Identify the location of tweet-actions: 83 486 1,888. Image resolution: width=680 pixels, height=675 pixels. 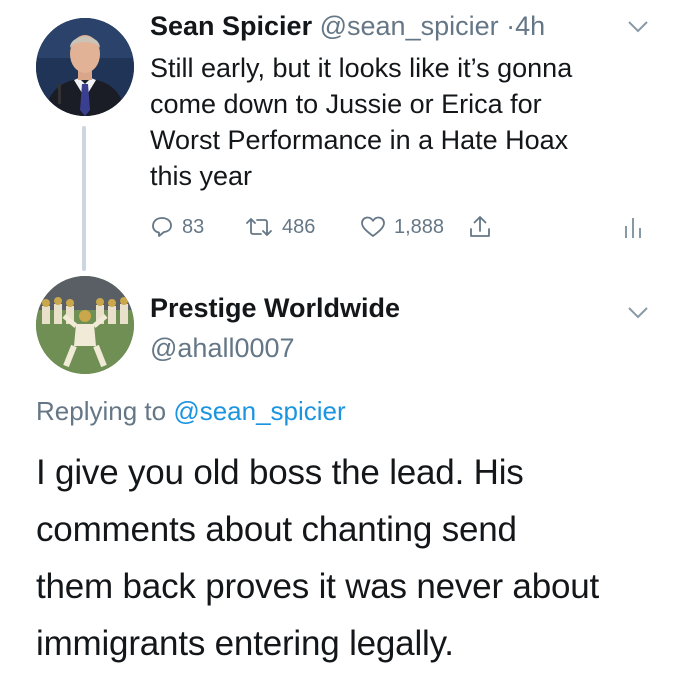
(410, 227).